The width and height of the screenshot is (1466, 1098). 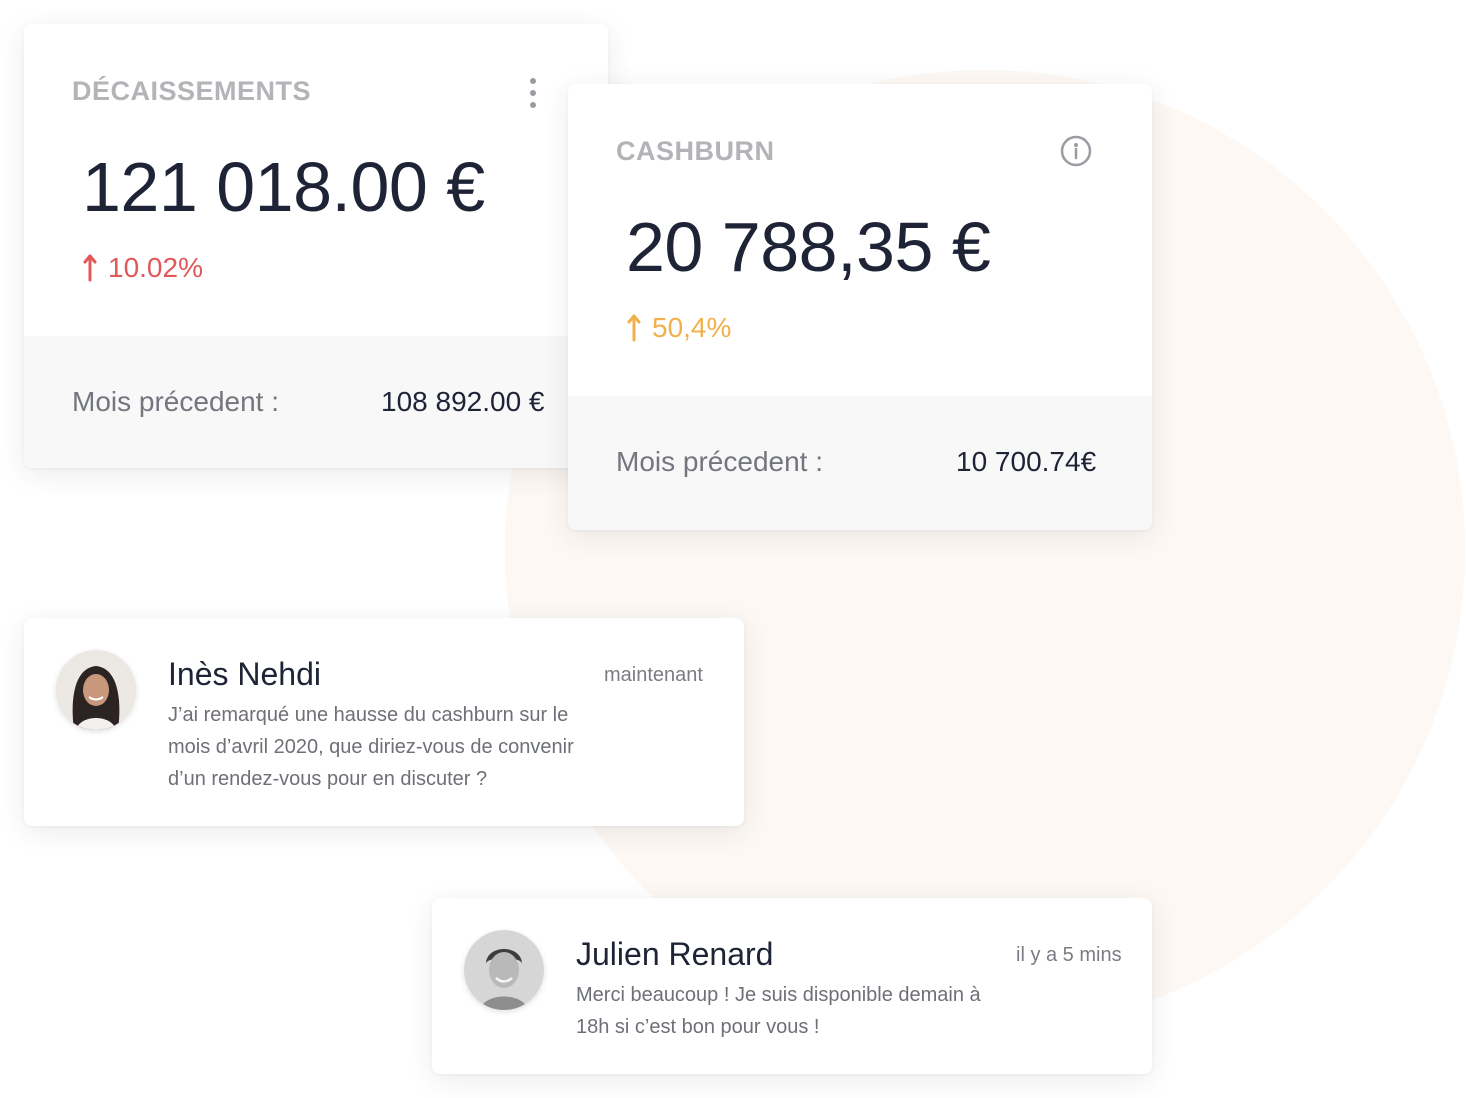 I want to click on avatar-woman-icon, so click(x=96, y=690).